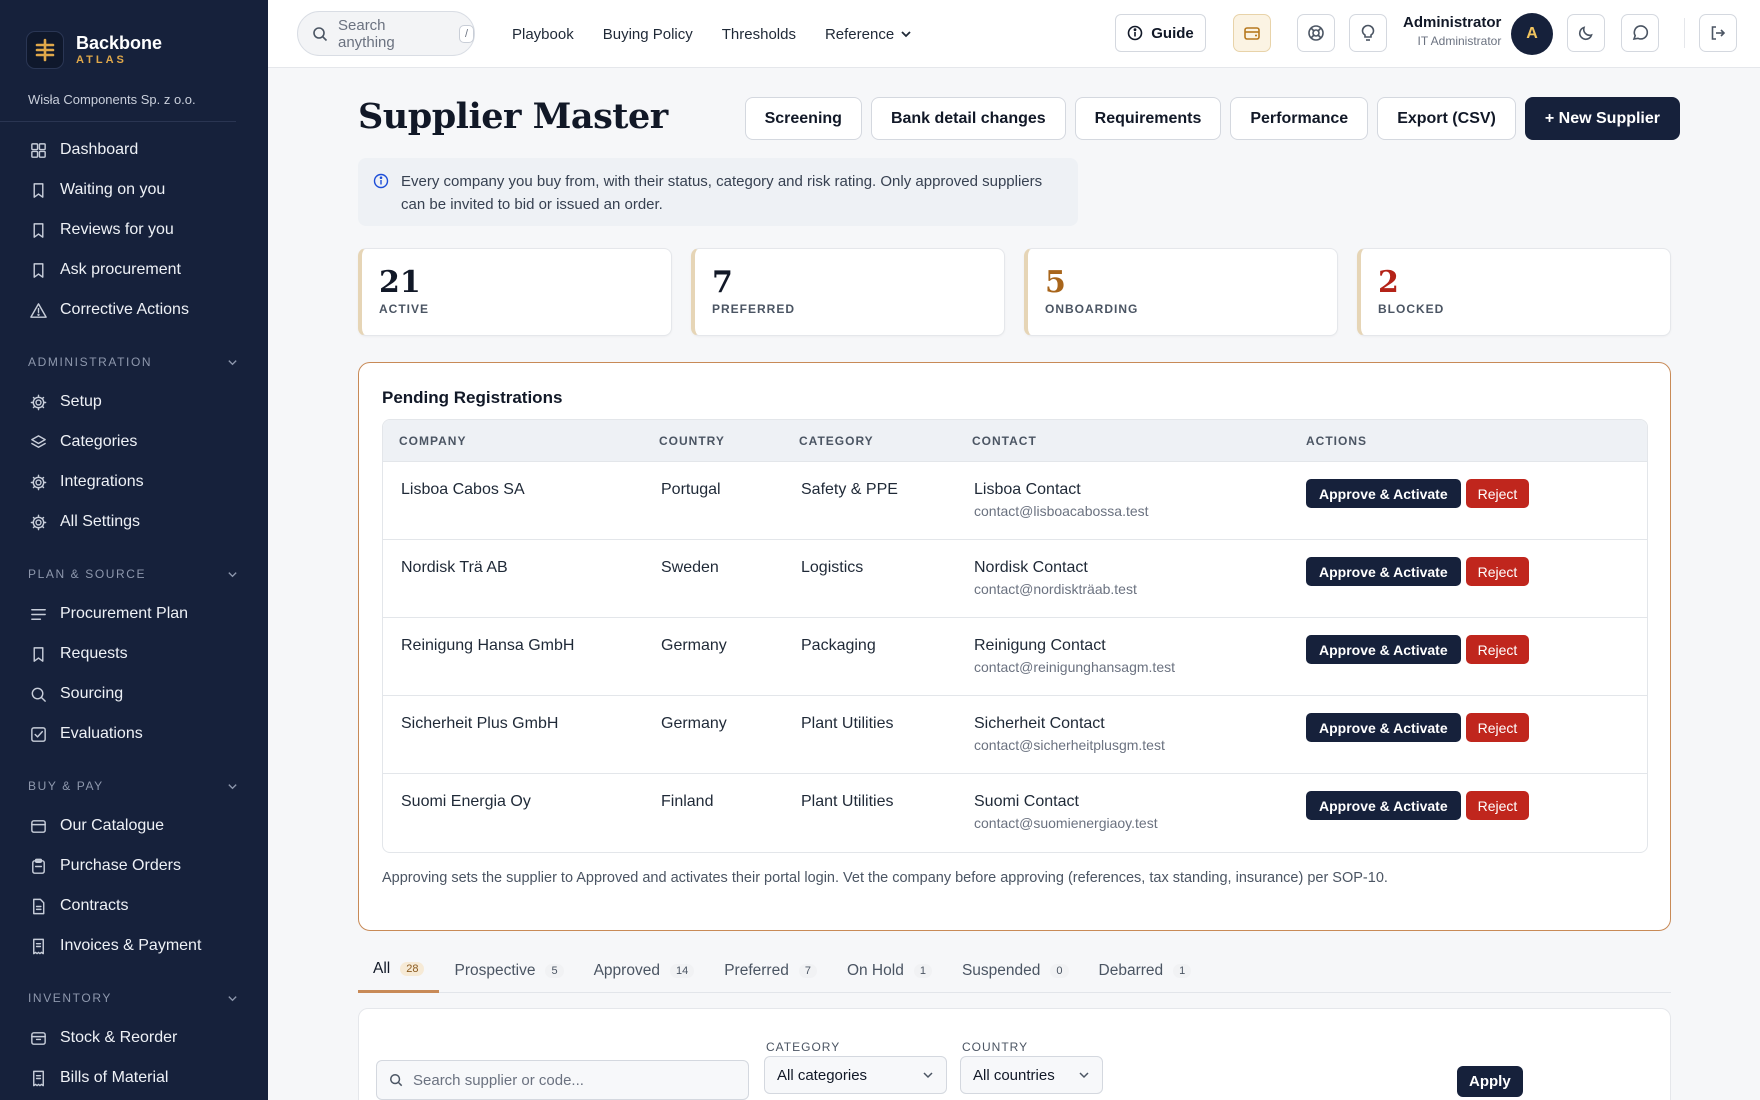 This screenshot has height=1100, width=1760. What do you see at coordinates (134, 270) in the screenshot?
I see `sidebar-item-ask-procurement: Ask procurement` at bounding box center [134, 270].